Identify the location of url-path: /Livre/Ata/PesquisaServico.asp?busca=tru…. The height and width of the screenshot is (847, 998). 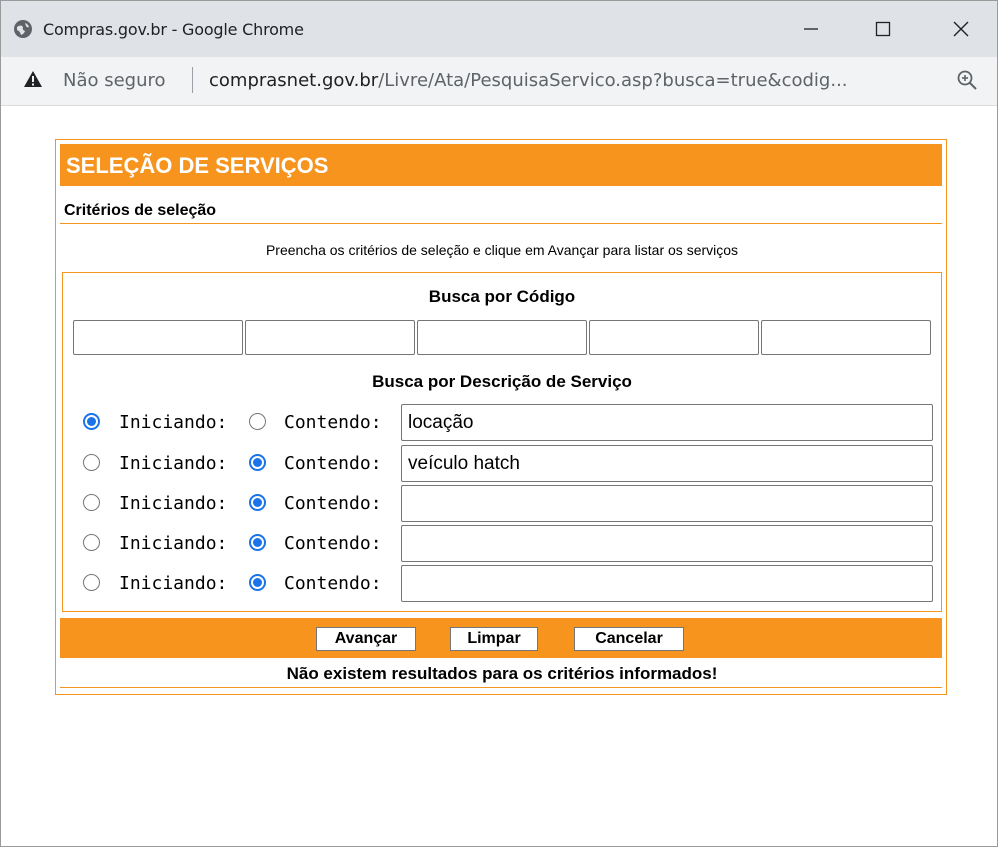
(613, 80).